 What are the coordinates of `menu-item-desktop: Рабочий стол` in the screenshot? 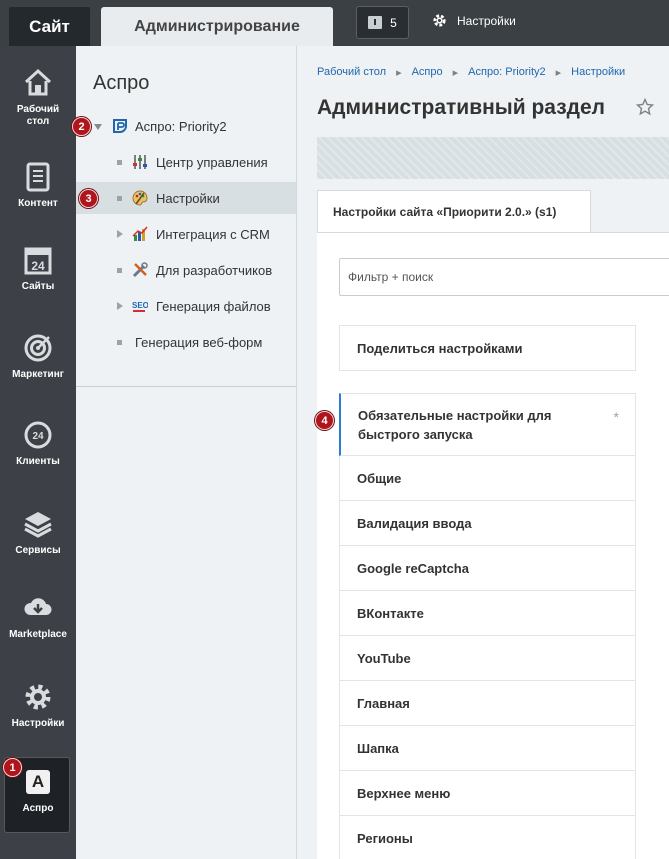 It's located at (38, 98).